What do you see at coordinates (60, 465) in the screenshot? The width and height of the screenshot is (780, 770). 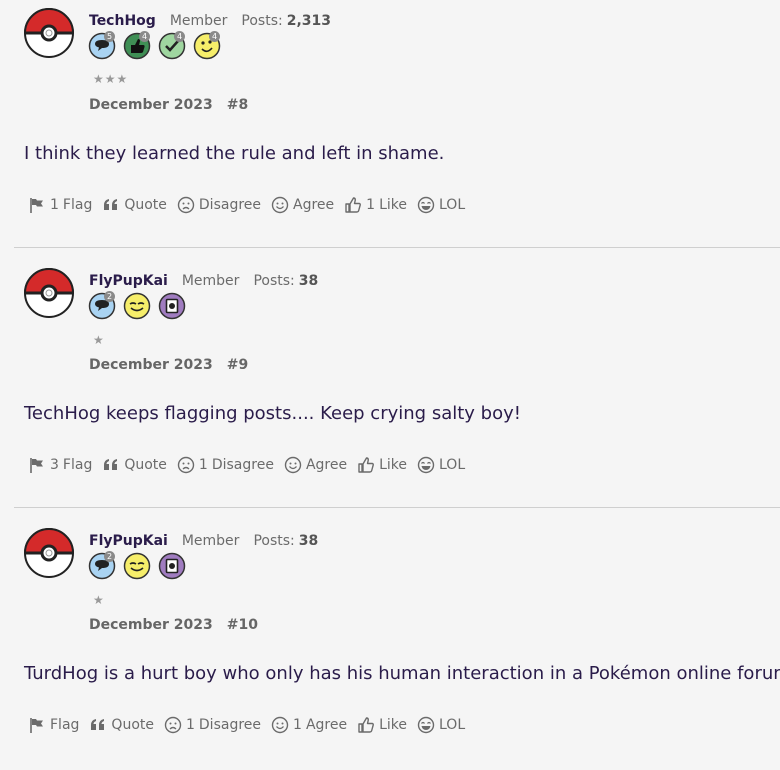 I see `flag-button: 3 Flag` at bounding box center [60, 465].